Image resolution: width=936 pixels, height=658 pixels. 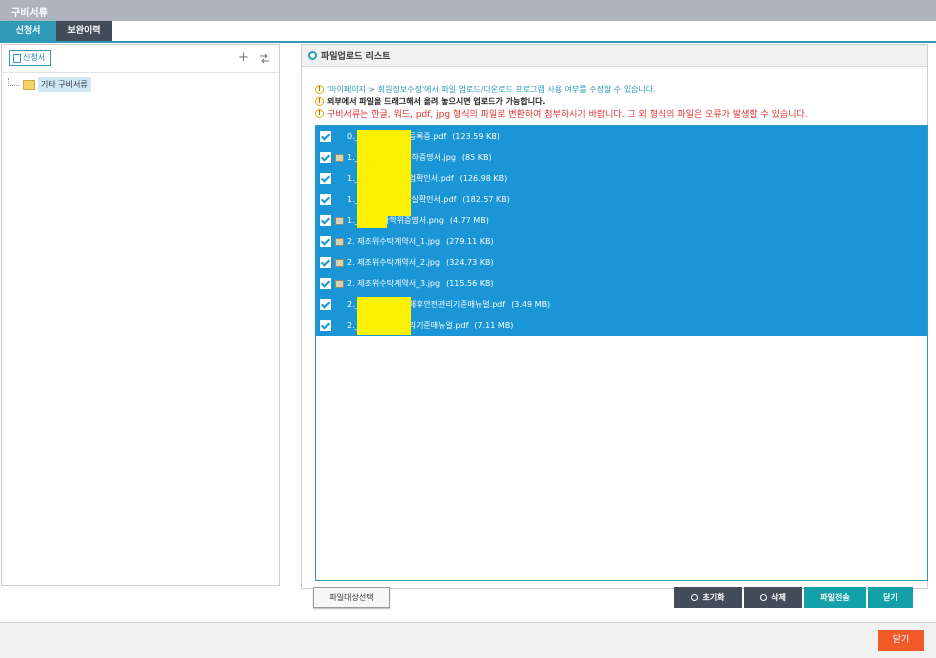 I want to click on tab-underline, so click(x=468, y=42).